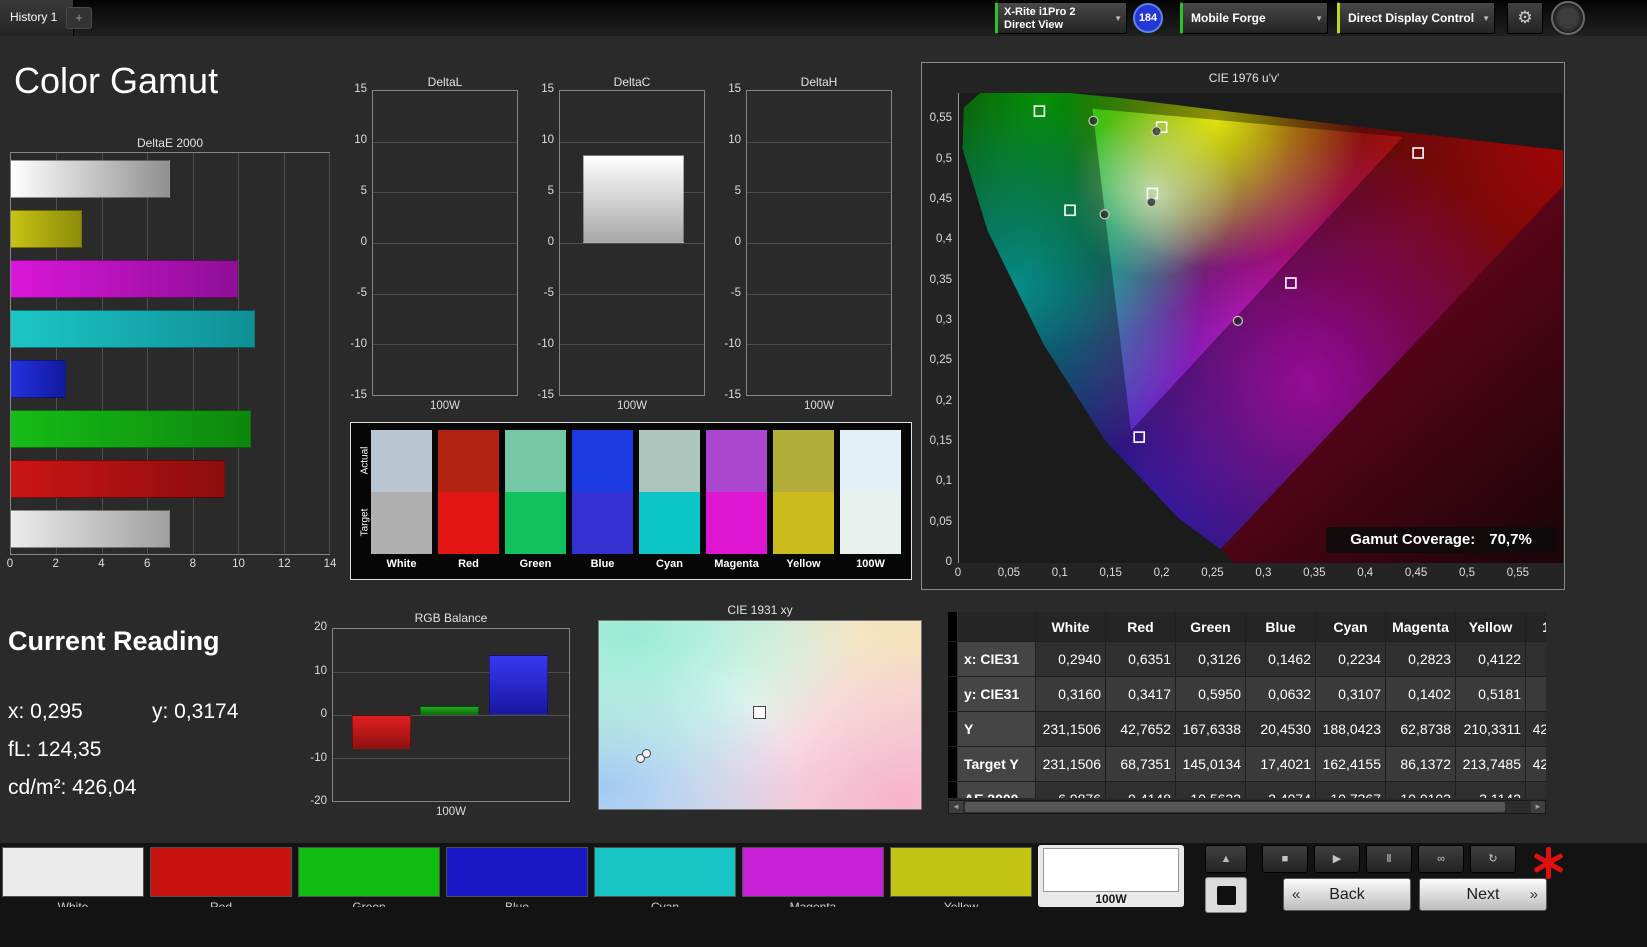 The height and width of the screenshot is (947, 1647). I want to click on session-options-button, so click(1568, 18).